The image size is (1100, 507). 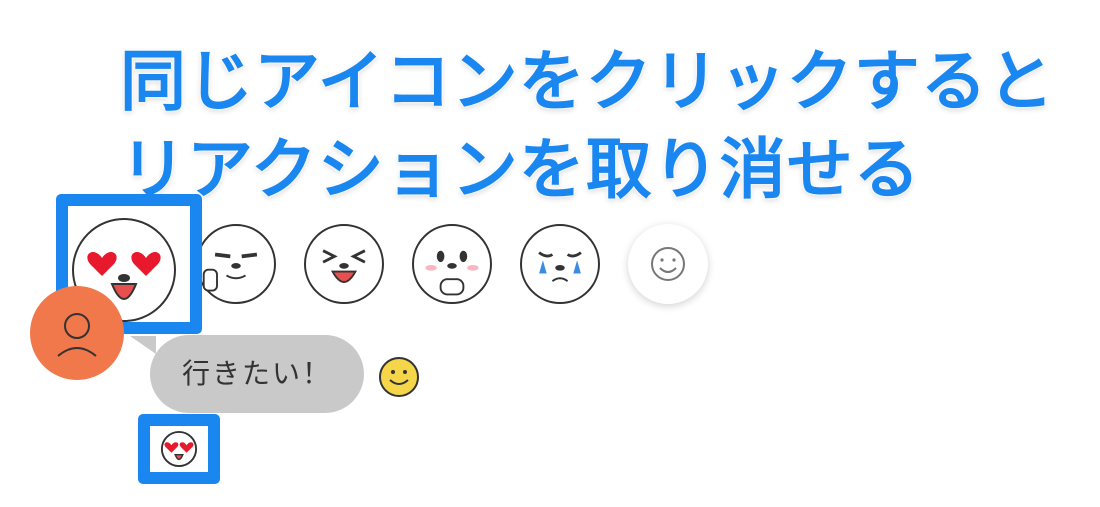 I want to click on thumbs-up-icon, so click(x=230, y=272).